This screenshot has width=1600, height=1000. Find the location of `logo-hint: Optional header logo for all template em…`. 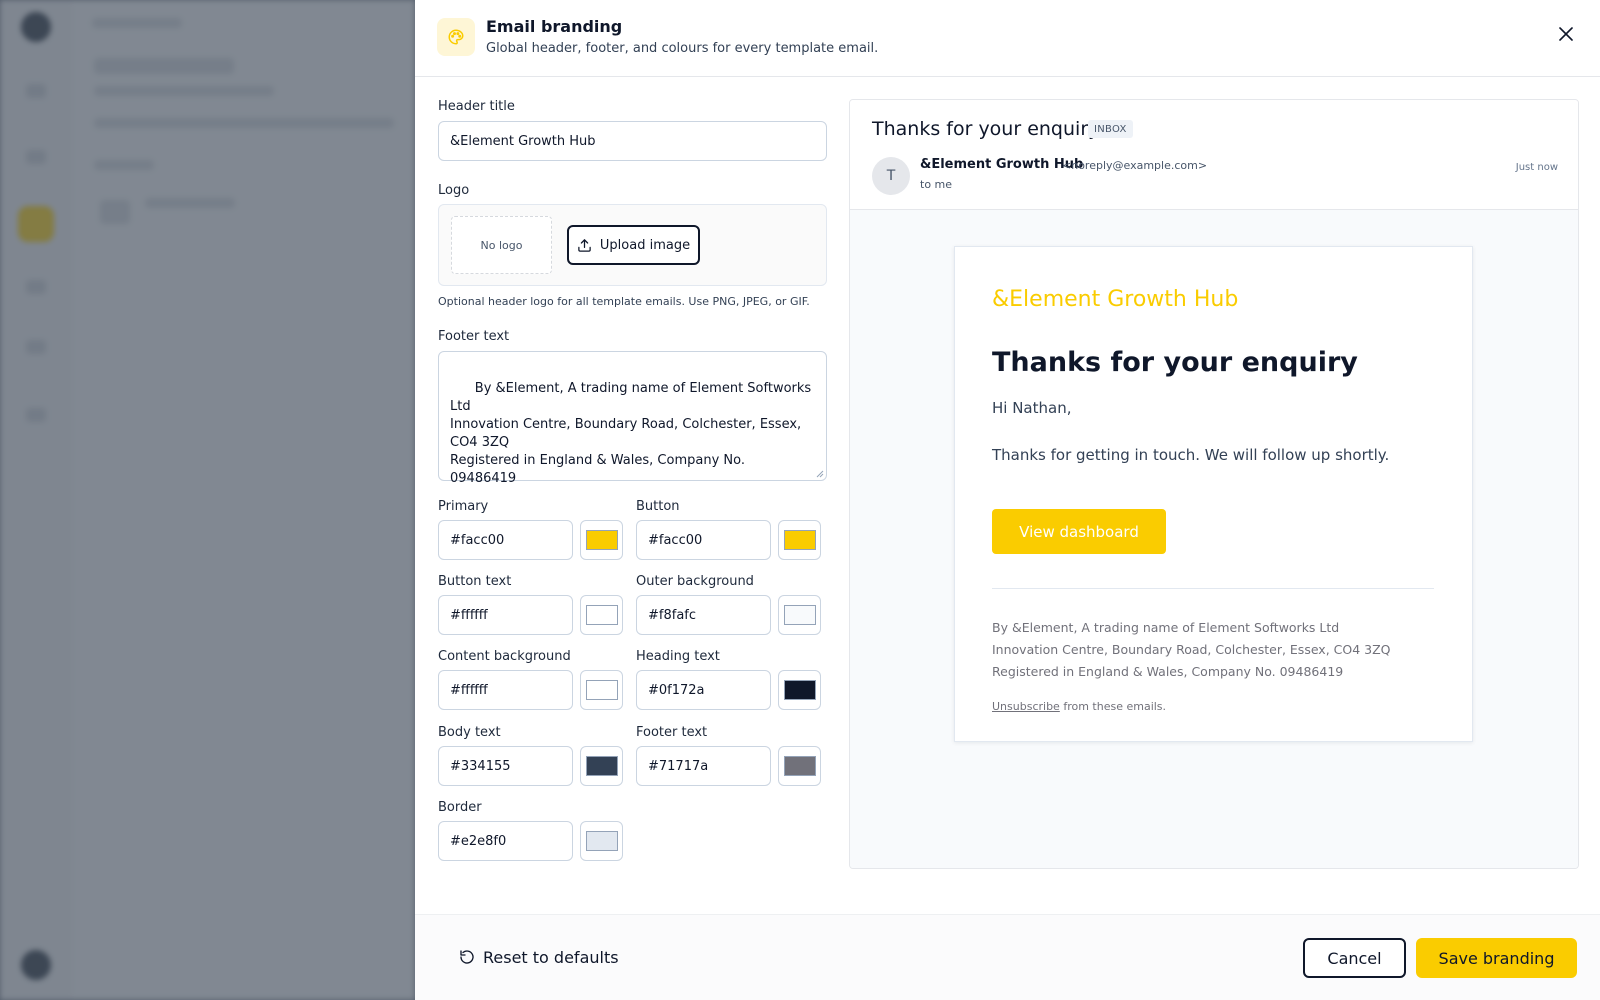

logo-hint: Optional header logo for all template em… is located at coordinates (624, 301).